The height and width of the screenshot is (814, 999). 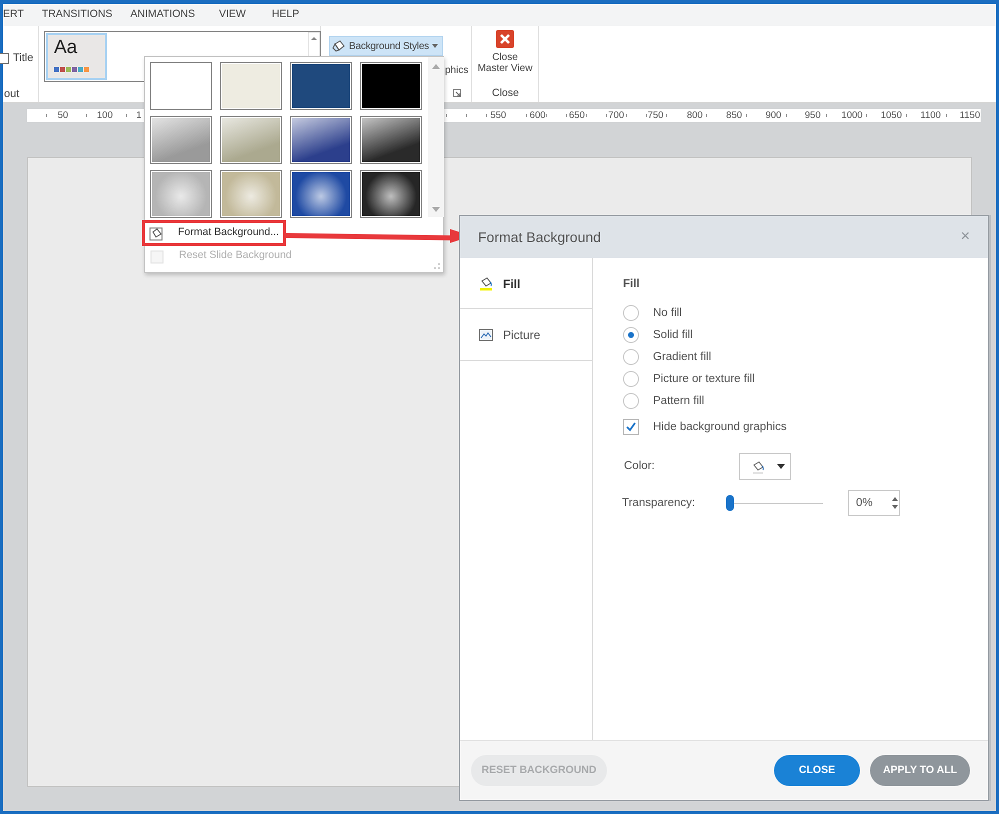 I want to click on spin-field: 0%, so click(x=874, y=503).